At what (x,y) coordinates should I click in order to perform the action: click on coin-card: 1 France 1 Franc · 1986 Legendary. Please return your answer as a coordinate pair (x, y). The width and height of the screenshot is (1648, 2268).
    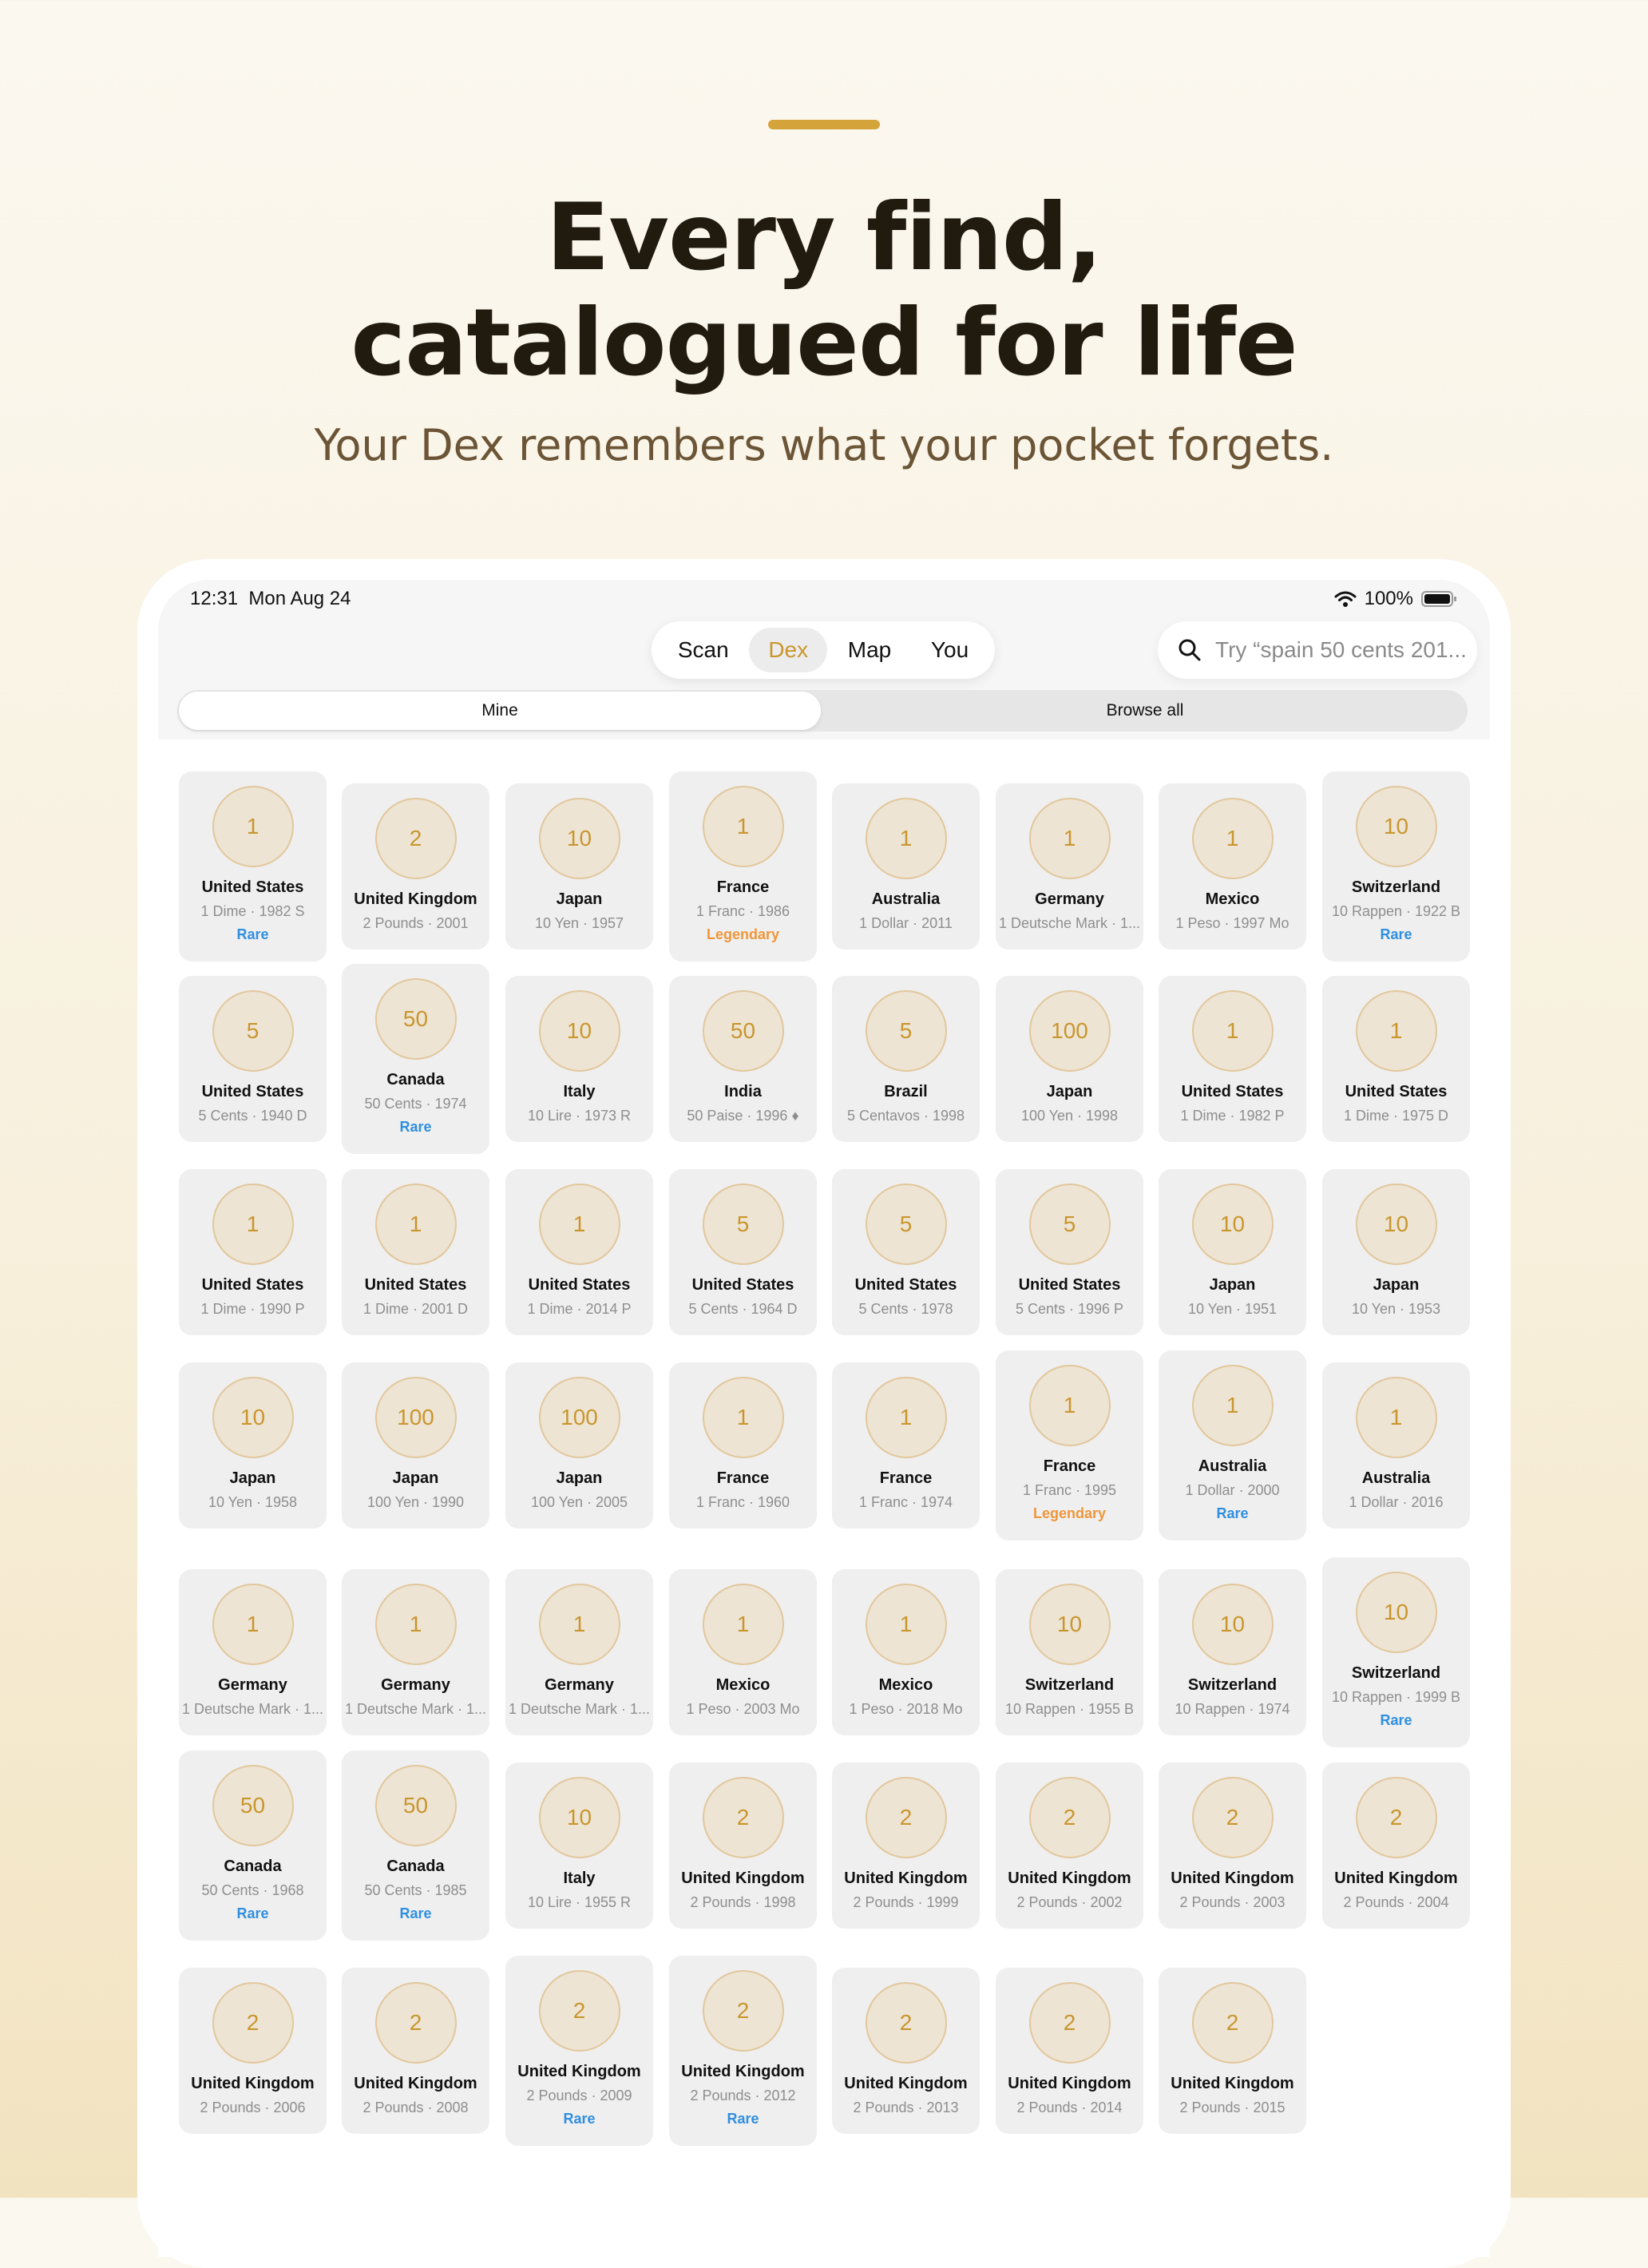
    Looking at the image, I should click on (743, 867).